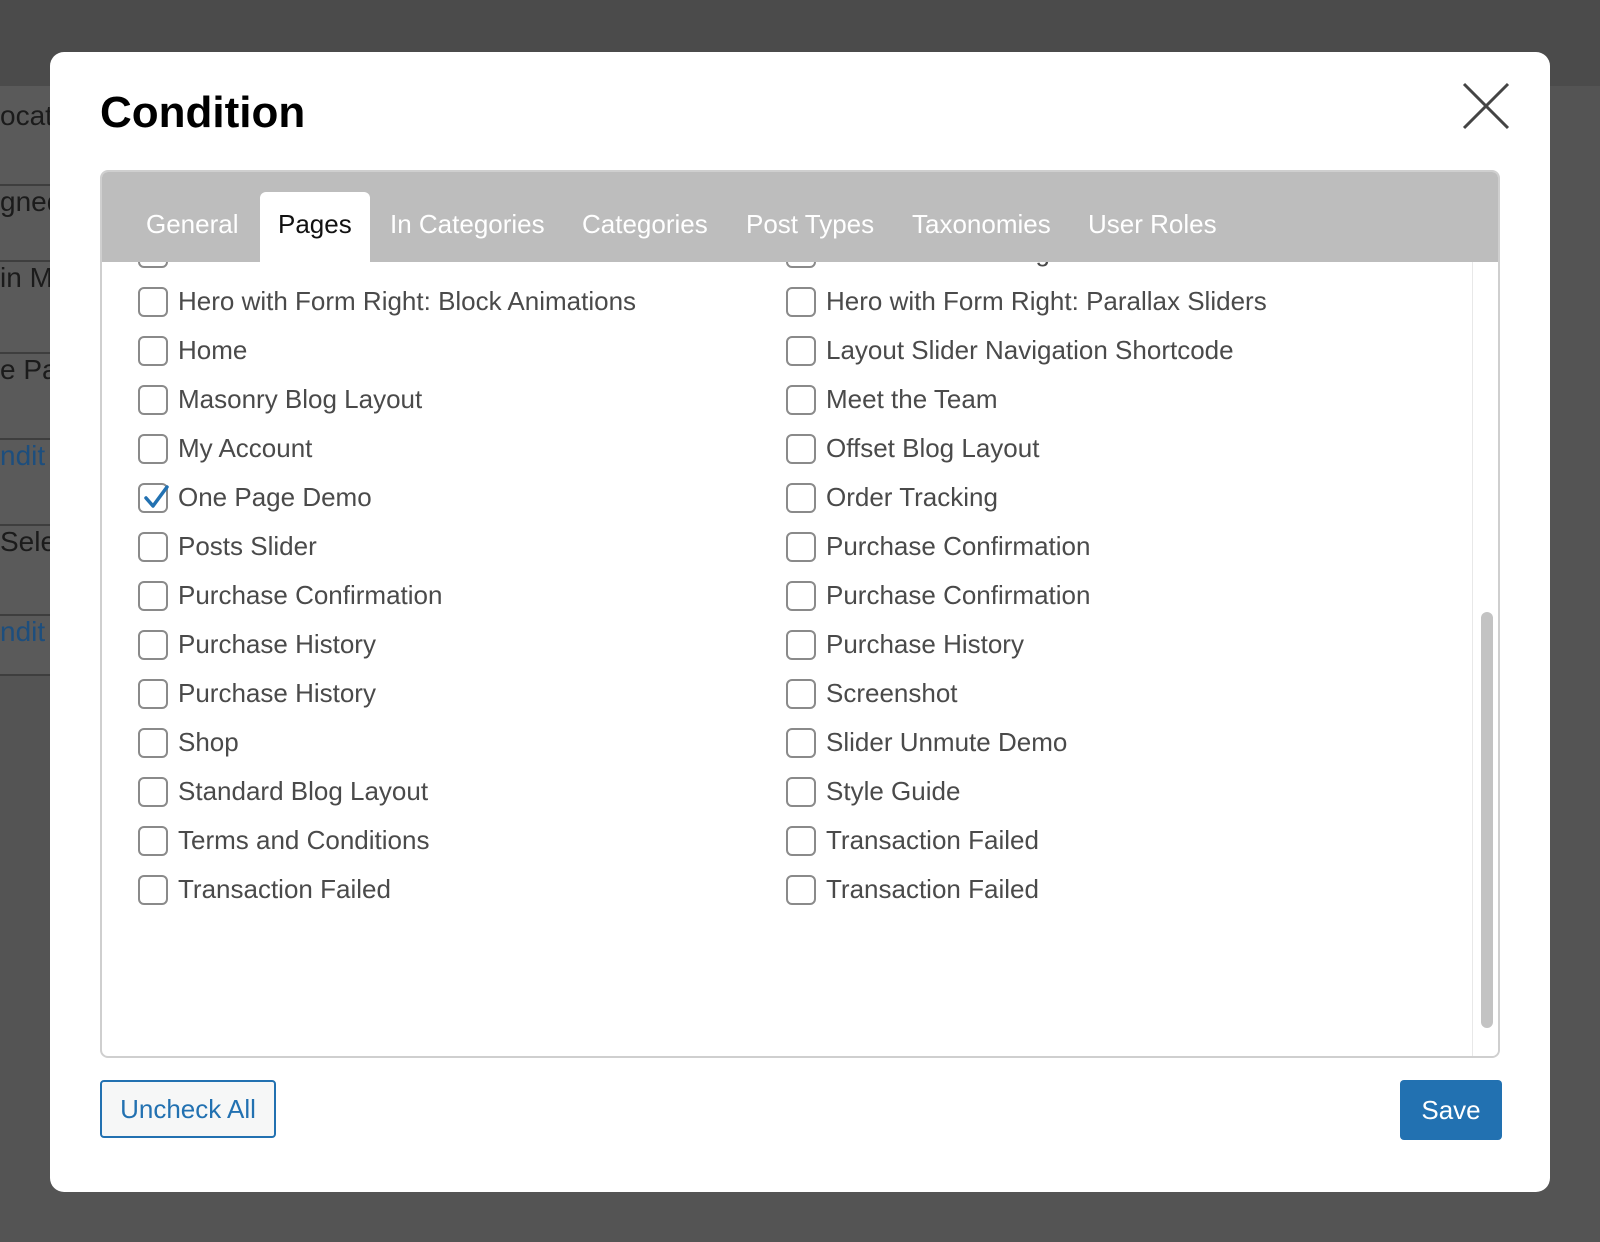  Describe the element at coordinates (892, 693) in the screenshot. I see `page-option-label: Screenshot` at that location.